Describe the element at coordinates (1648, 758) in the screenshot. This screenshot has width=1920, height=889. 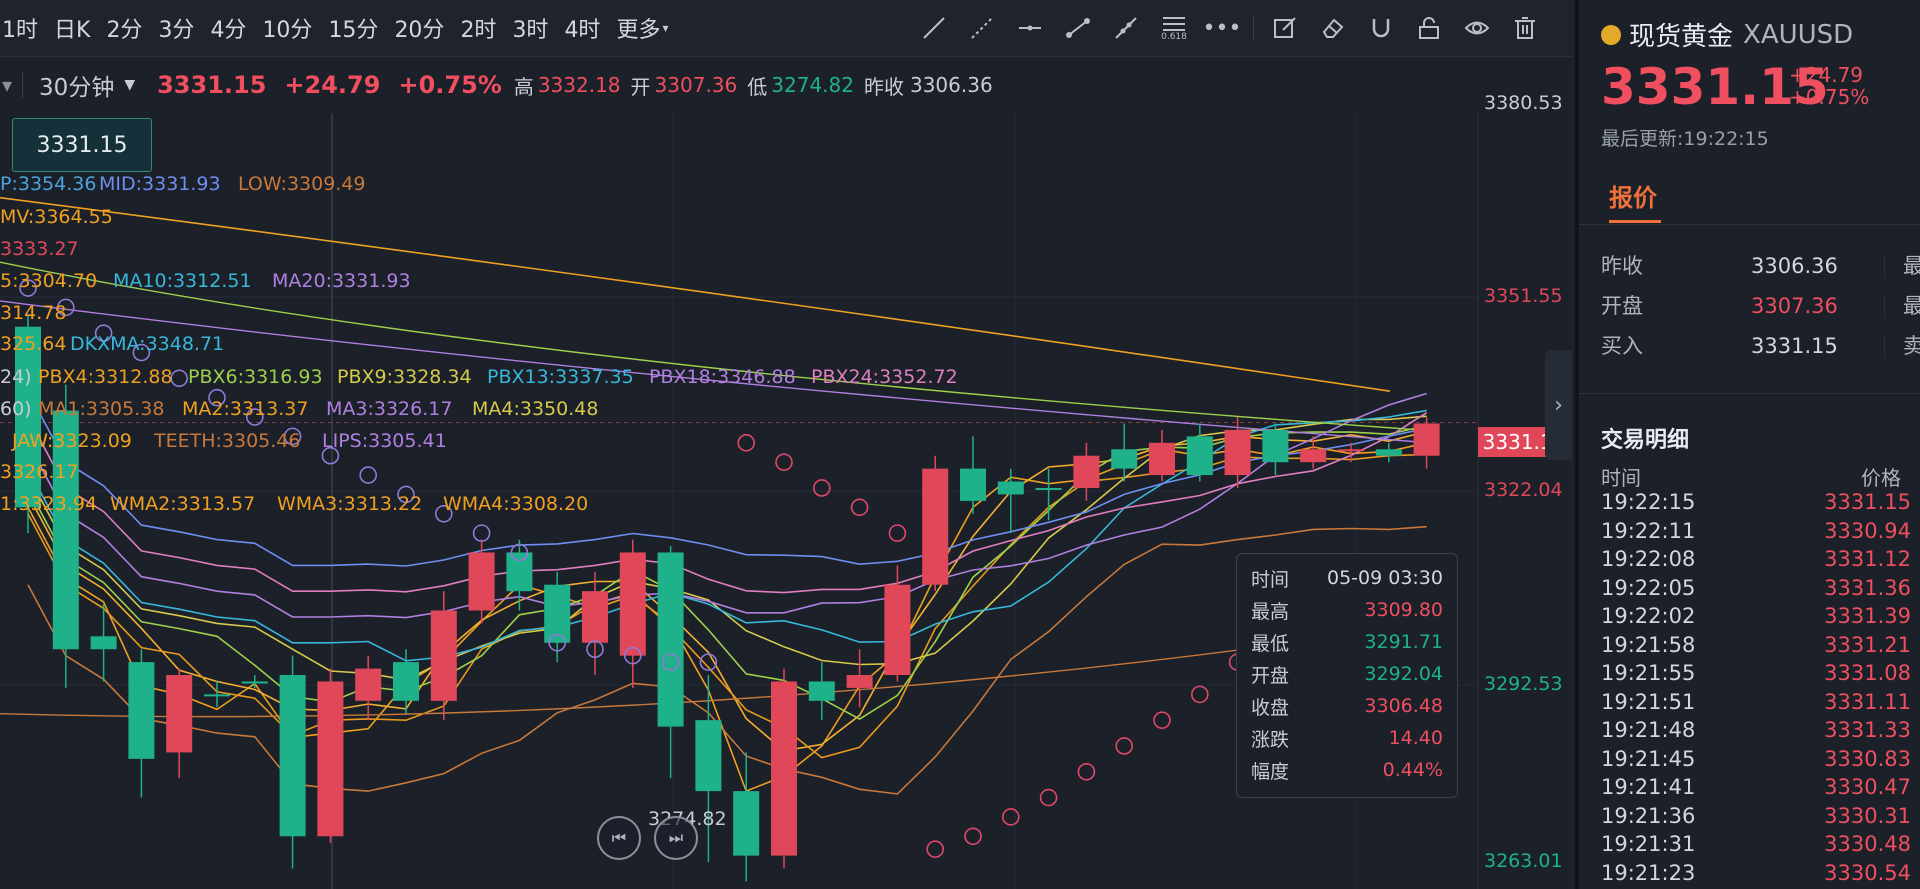
I see `trade-time: 19:21:45` at that location.